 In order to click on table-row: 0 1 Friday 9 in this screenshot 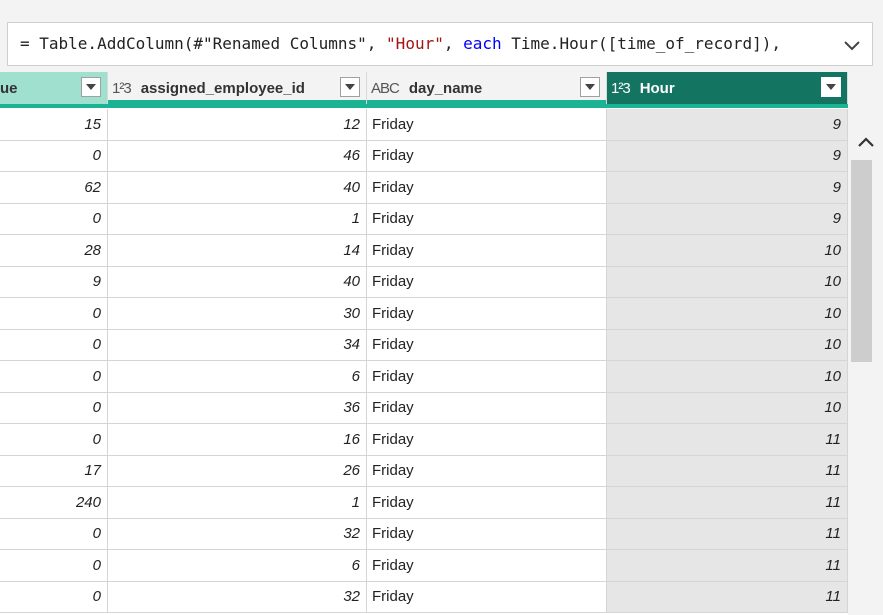, I will do `click(424, 219)`.